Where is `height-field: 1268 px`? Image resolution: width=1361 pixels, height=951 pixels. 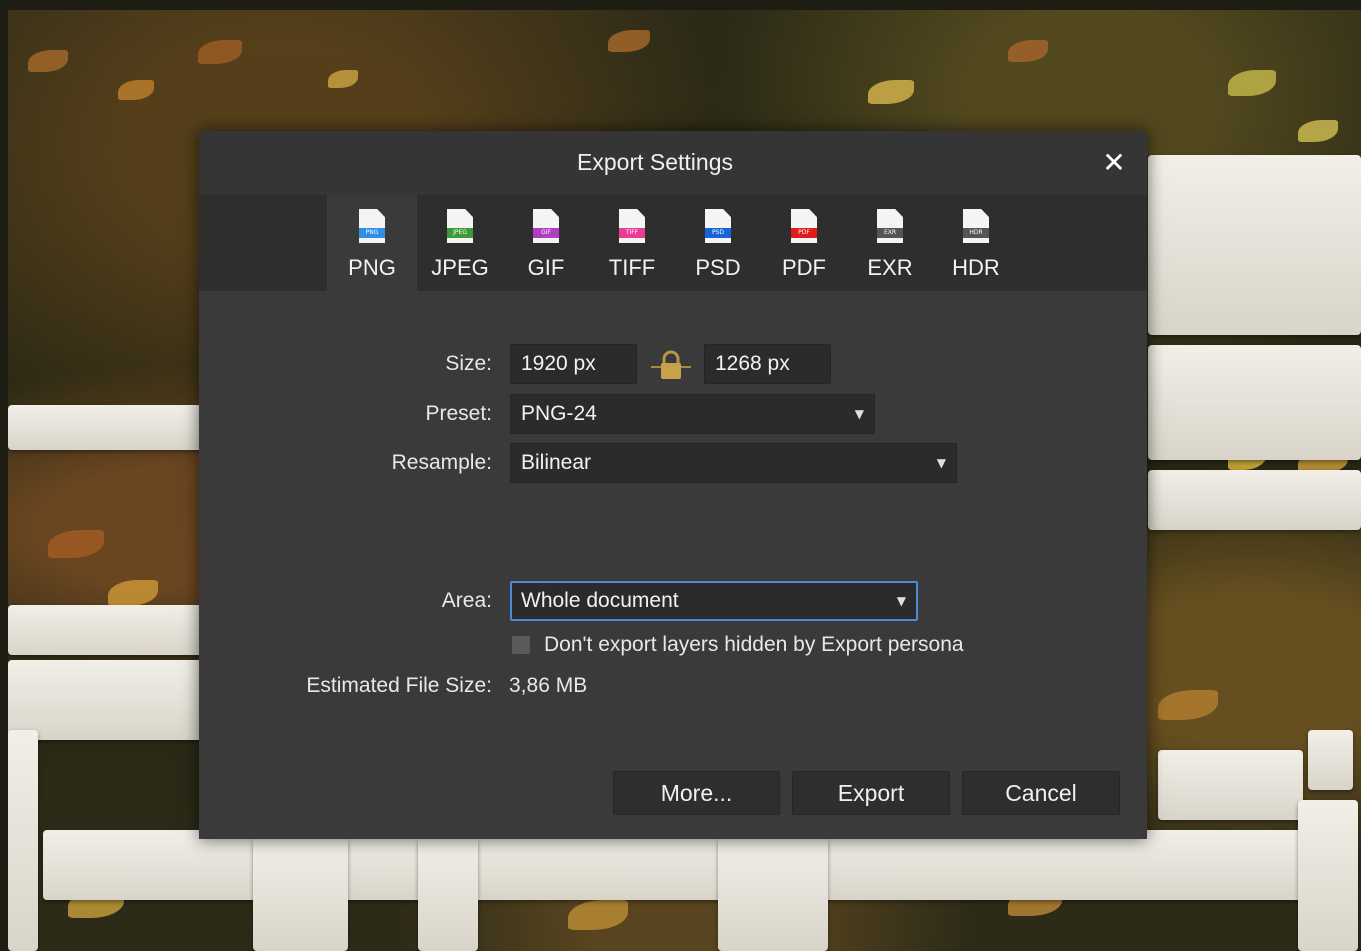
height-field: 1268 px is located at coordinates (767, 364).